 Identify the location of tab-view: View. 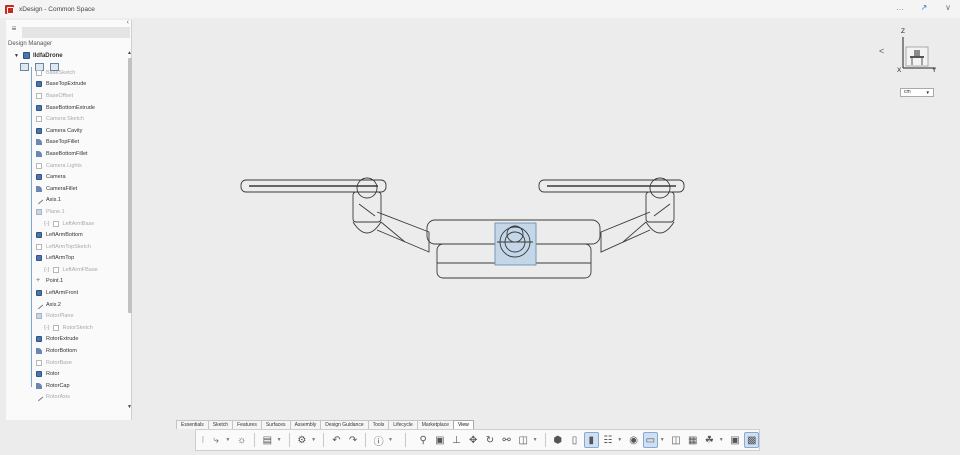
(463, 424).